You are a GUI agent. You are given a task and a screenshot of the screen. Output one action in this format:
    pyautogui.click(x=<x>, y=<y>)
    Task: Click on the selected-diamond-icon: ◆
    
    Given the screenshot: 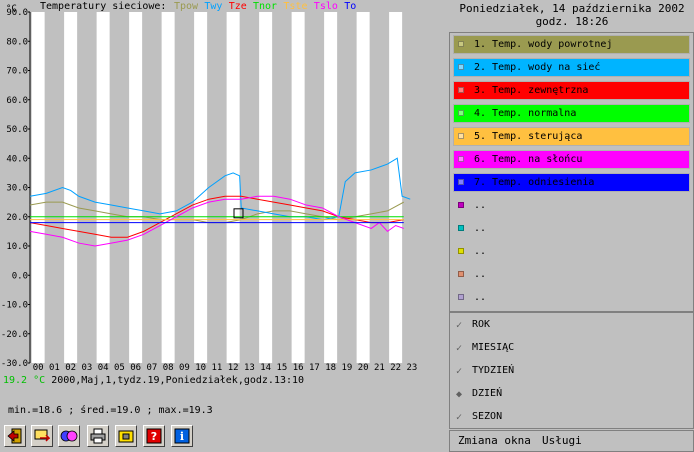 What is the action you would take?
    pyautogui.click(x=459, y=394)
    